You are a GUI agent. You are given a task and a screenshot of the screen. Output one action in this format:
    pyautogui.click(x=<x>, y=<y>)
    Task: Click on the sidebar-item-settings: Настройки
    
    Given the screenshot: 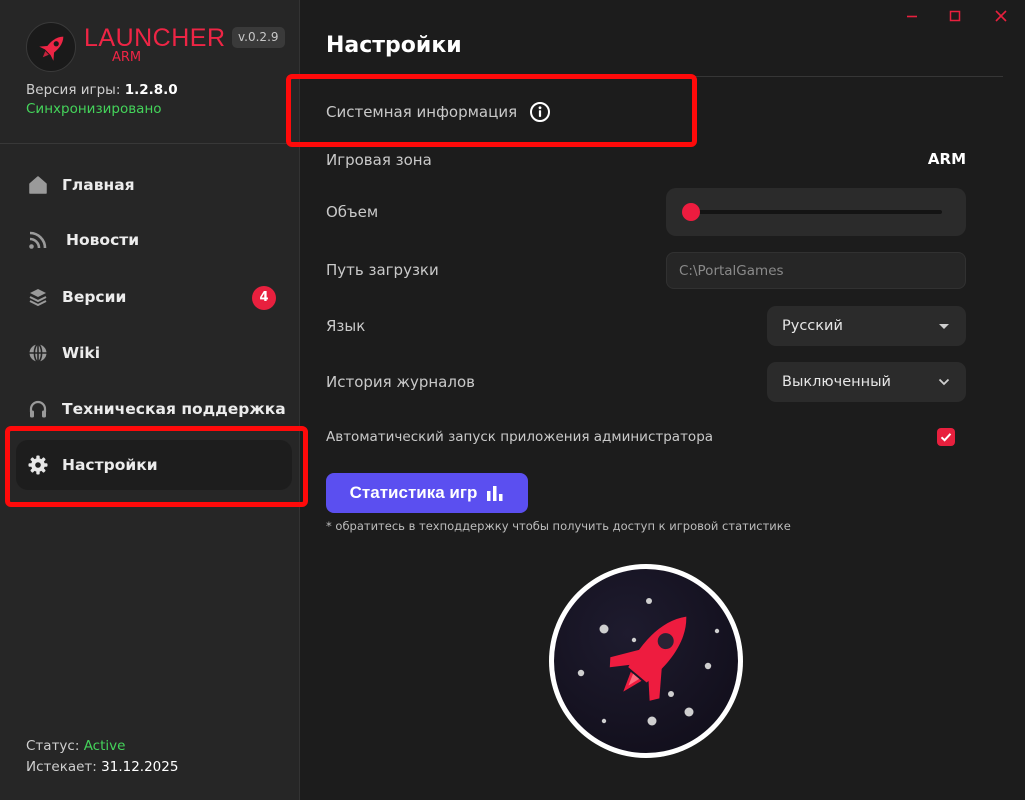 What is the action you would take?
    pyautogui.click(x=154, y=465)
    